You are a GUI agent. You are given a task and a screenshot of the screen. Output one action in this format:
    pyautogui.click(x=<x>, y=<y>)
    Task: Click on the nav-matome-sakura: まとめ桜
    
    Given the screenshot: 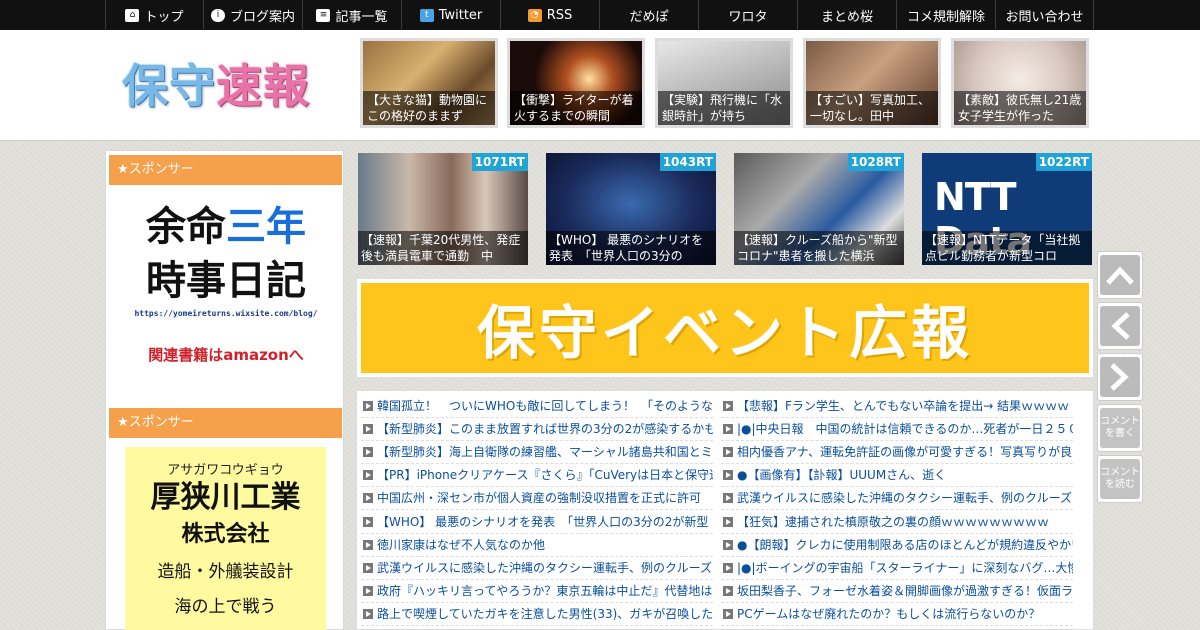 What is the action you would take?
    pyautogui.click(x=846, y=15)
    